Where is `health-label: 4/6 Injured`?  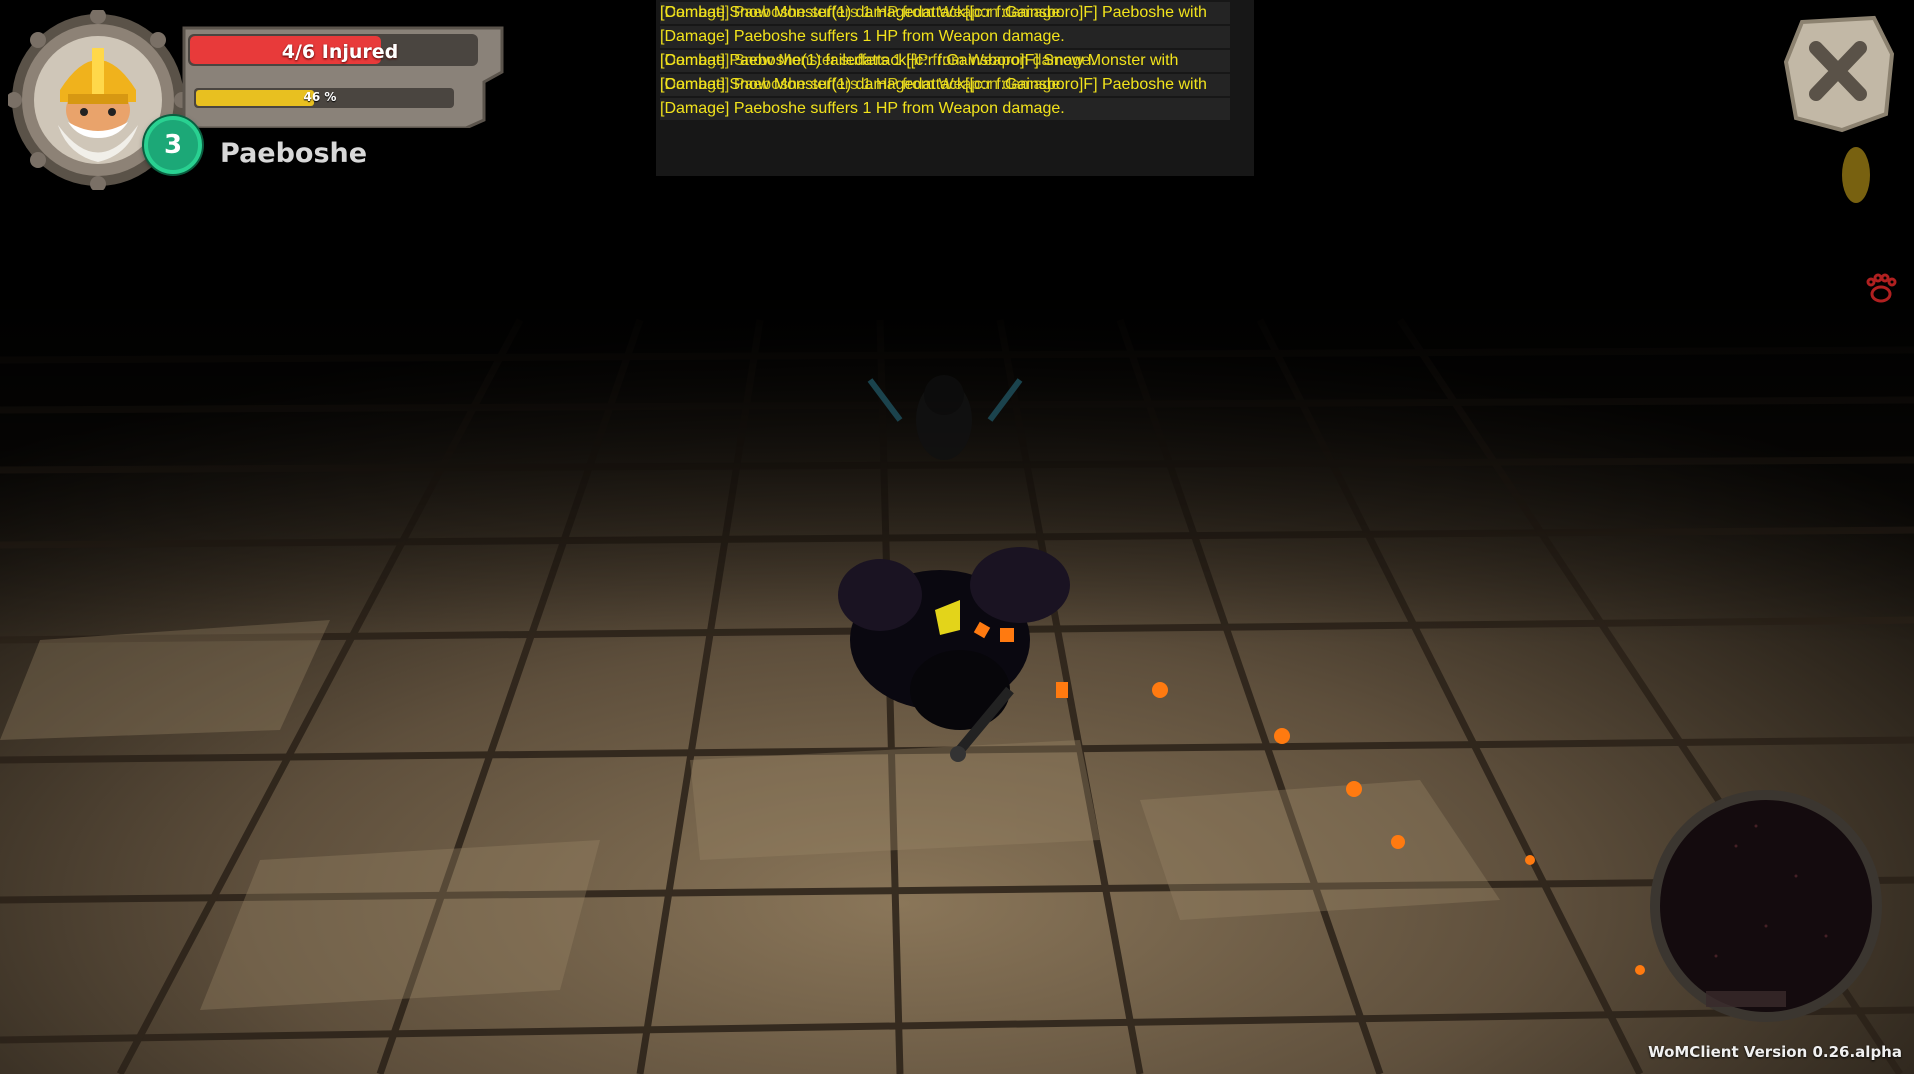 health-label: 4/6 Injured is located at coordinates (340, 52).